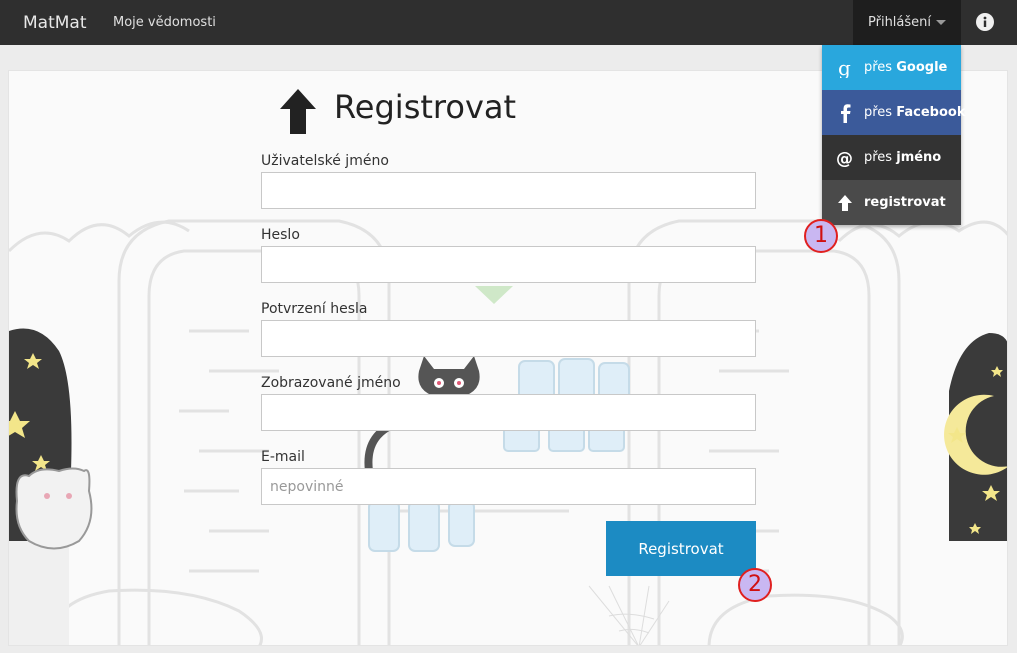 The width and height of the screenshot is (1017, 653). Describe the element at coordinates (919, 157) in the screenshot. I see `login-username-label: jméno` at that location.